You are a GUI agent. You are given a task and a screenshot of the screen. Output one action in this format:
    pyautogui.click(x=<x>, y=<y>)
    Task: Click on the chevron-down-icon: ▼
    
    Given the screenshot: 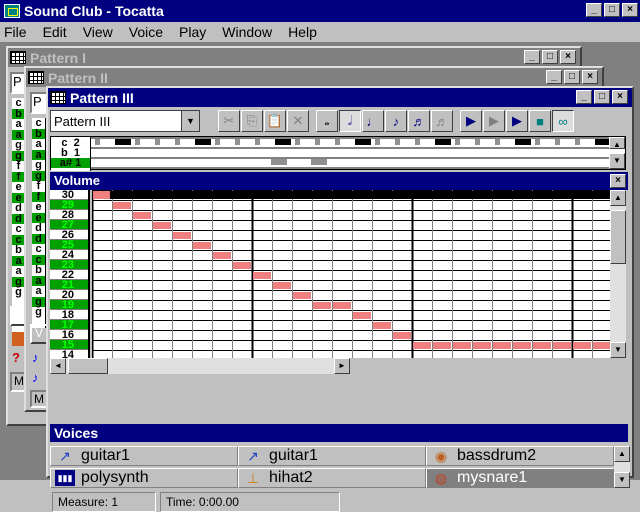 What is the action you would take?
    pyautogui.click(x=190, y=121)
    